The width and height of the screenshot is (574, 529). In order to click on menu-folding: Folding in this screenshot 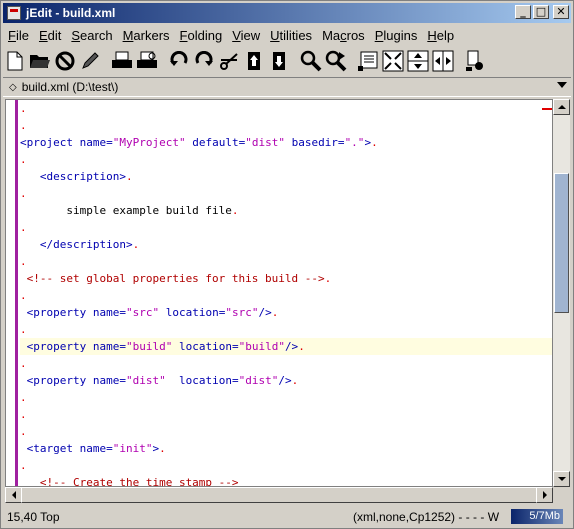, I will do `click(201, 35)`.